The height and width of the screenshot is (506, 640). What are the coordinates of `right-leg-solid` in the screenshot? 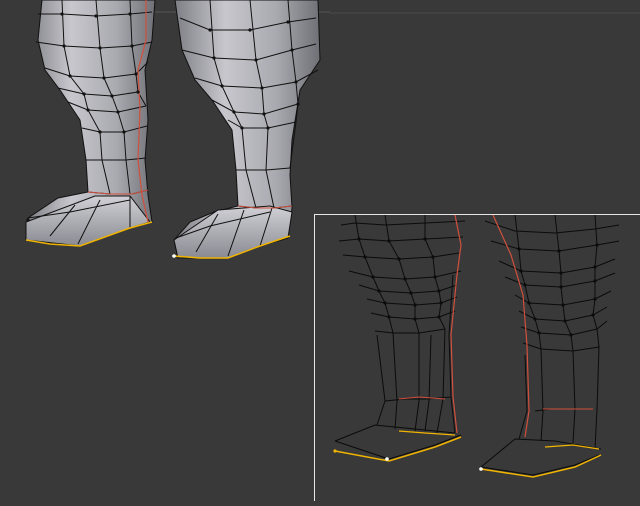 It's located at (246, 129).